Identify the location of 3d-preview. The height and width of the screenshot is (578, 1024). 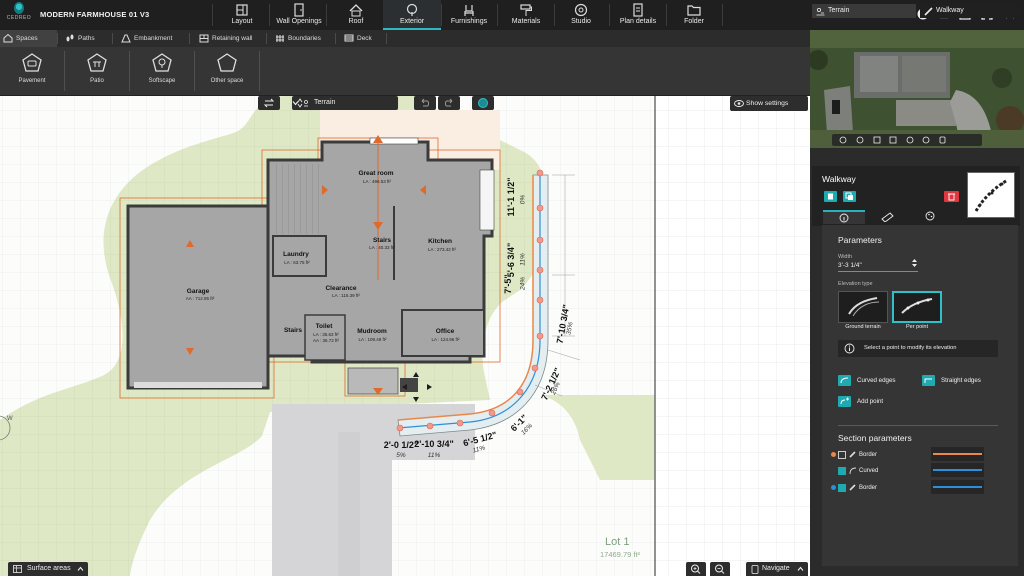
(917, 89).